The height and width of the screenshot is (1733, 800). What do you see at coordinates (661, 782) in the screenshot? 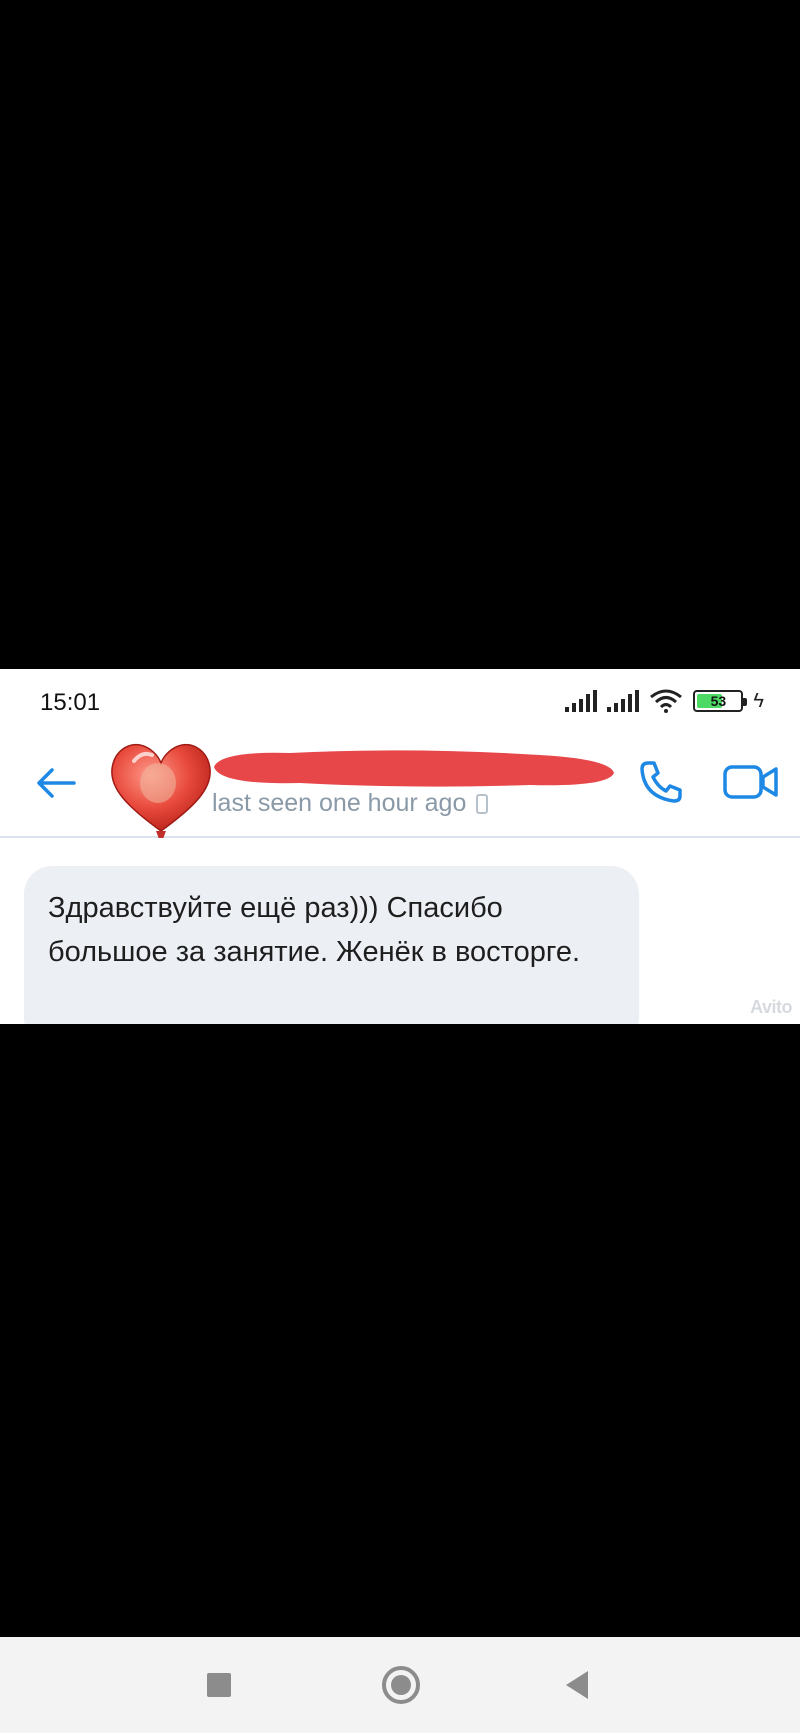
I see `phone-call-icon` at bounding box center [661, 782].